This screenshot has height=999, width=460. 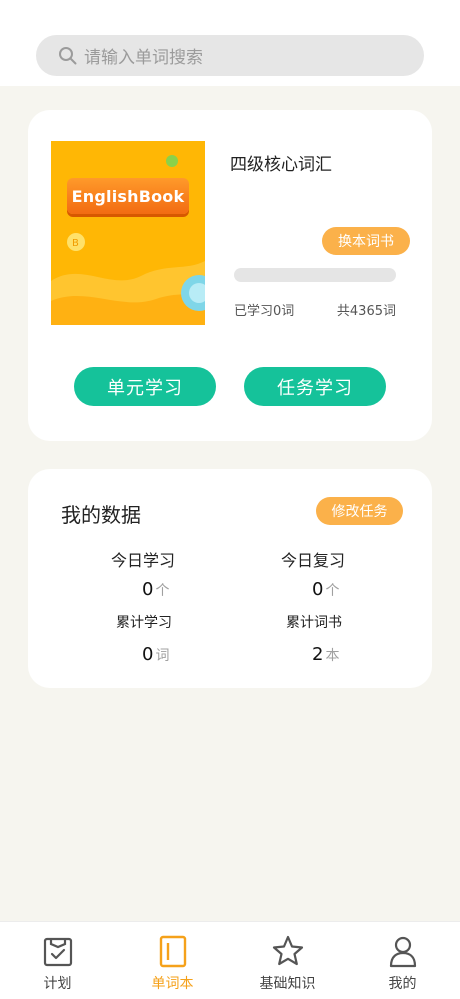 What do you see at coordinates (75, 243) in the screenshot?
I see `svg-text: B` at bounding box center [75, 243].